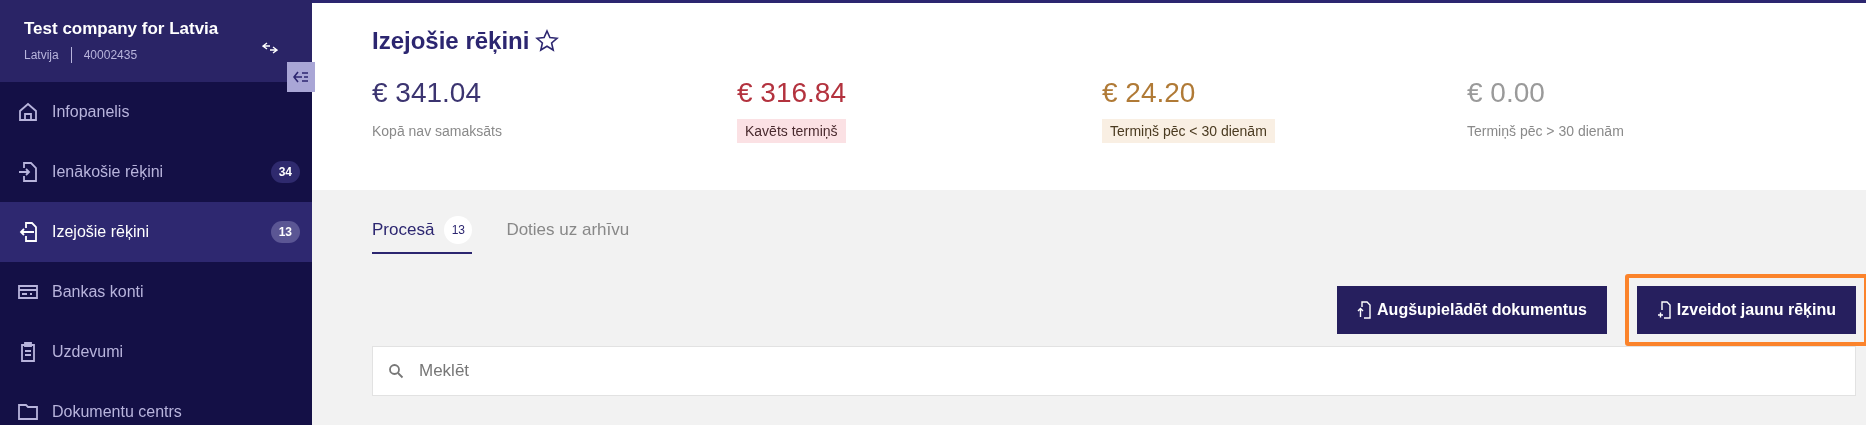 The image size is (1866, 425). Describe the element at coordinates (285, 172) in the screenshot. I see `count-badge: 34` at that location.